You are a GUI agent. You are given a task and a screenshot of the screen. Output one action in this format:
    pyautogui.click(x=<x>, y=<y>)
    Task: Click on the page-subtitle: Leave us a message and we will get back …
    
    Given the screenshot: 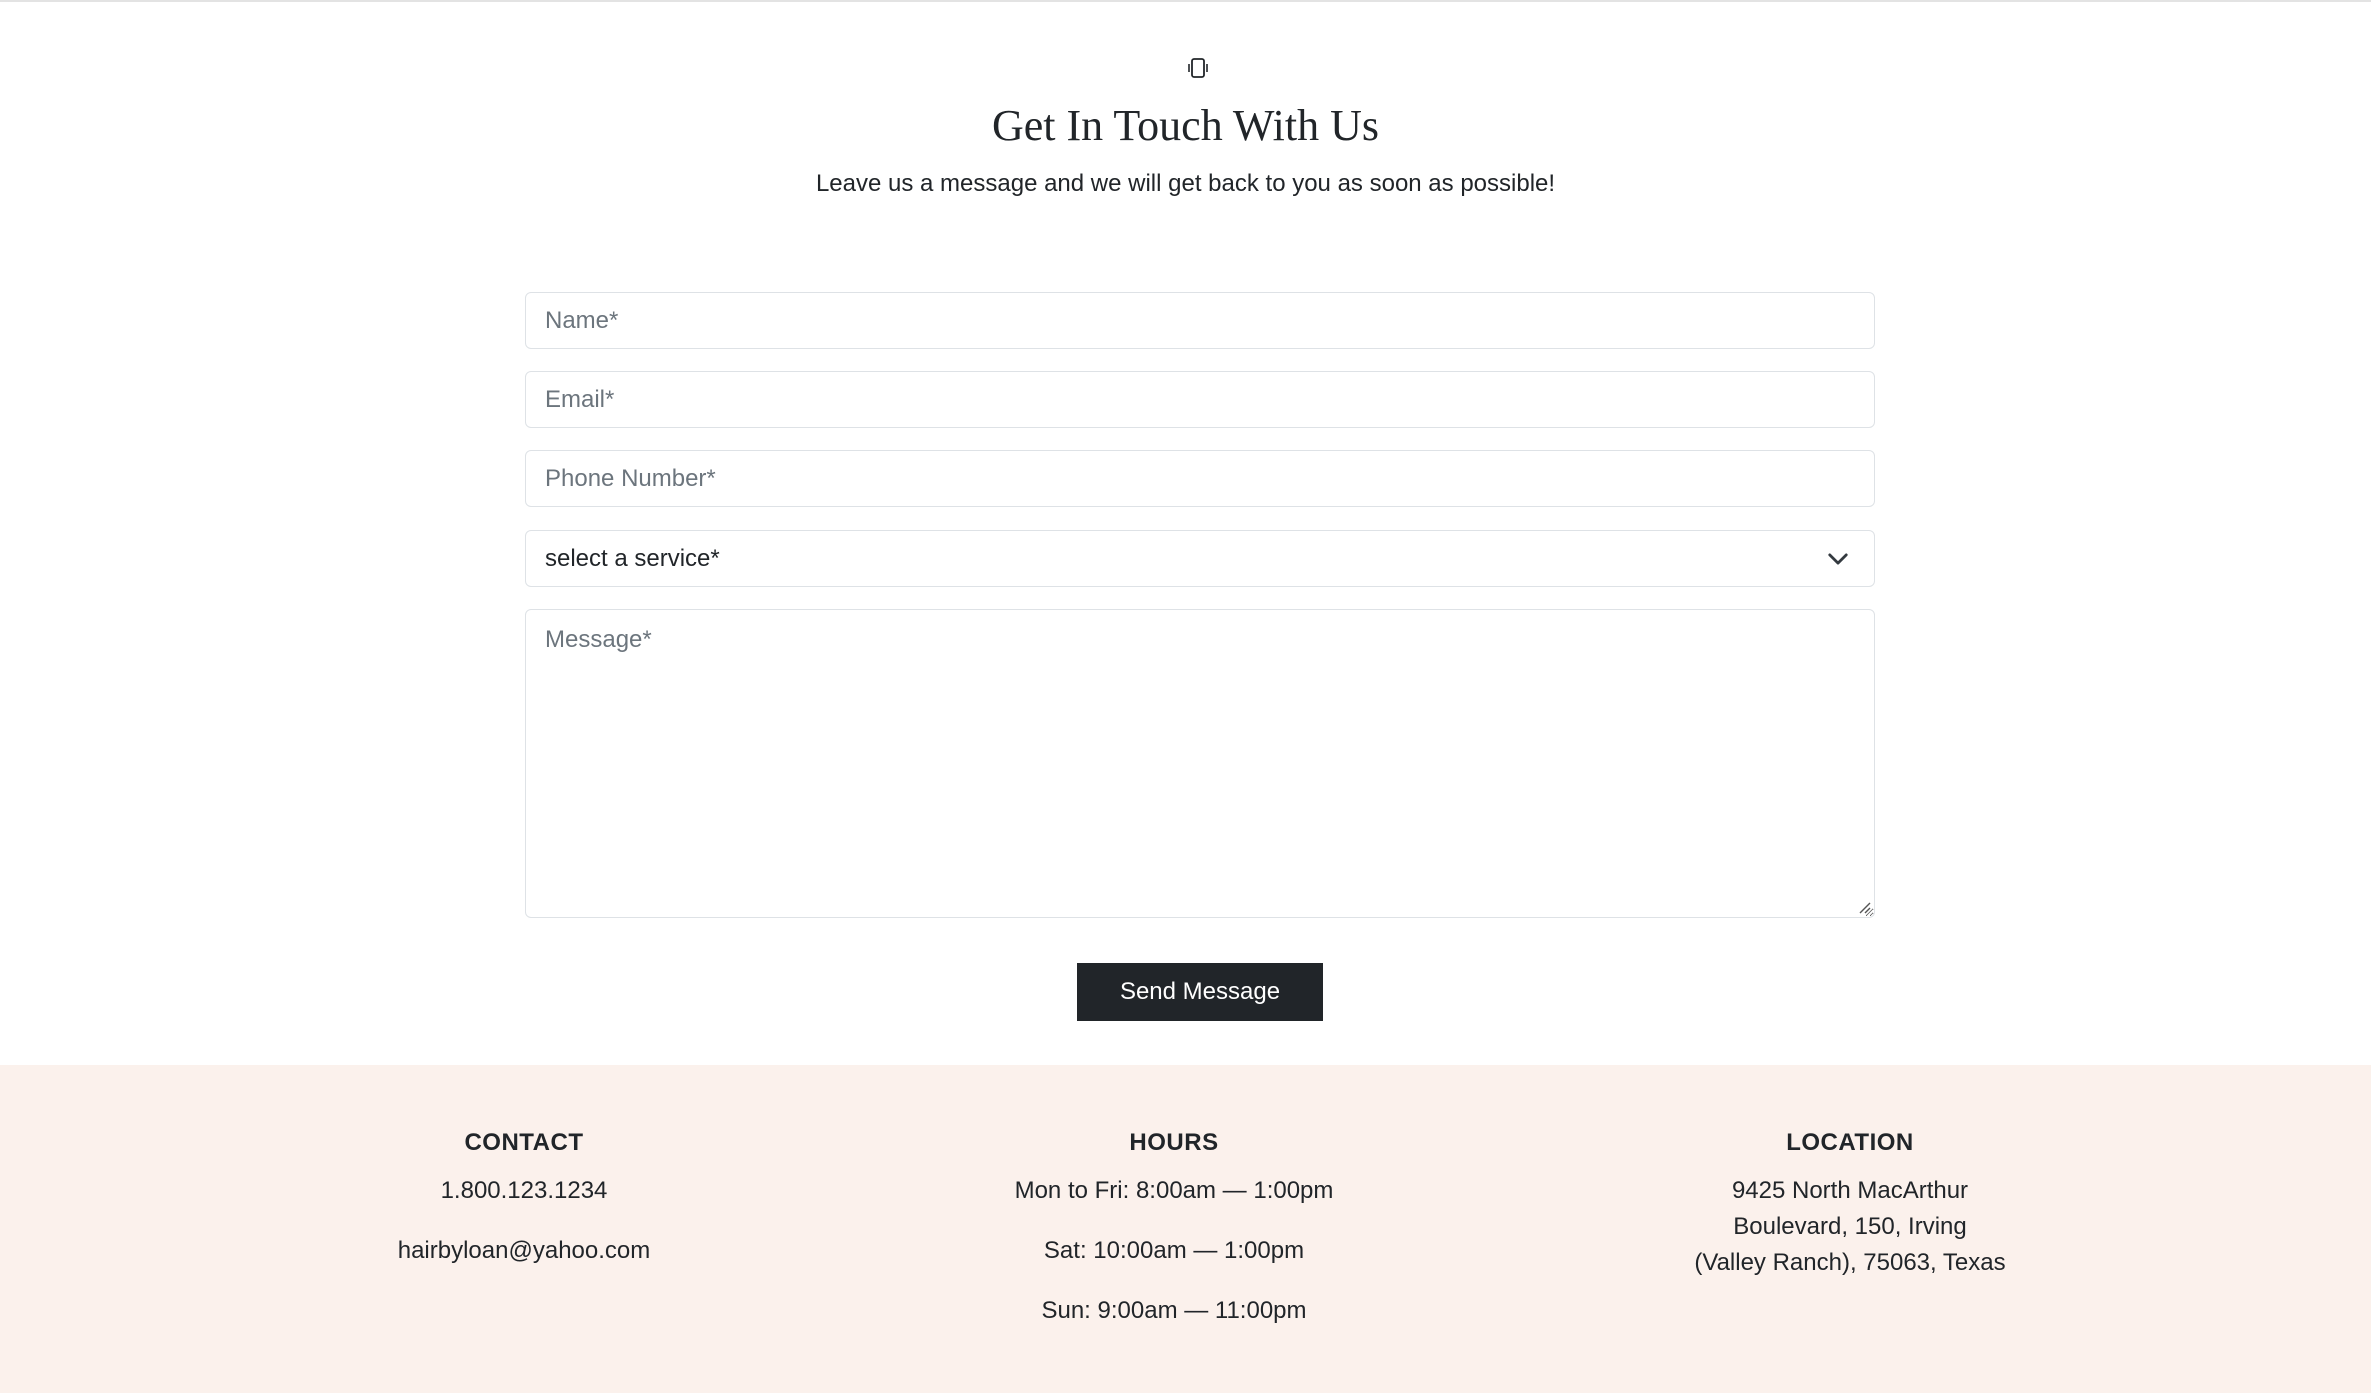 What is the action you would take?
    pyautogui.click(x=1185, y=183)
    